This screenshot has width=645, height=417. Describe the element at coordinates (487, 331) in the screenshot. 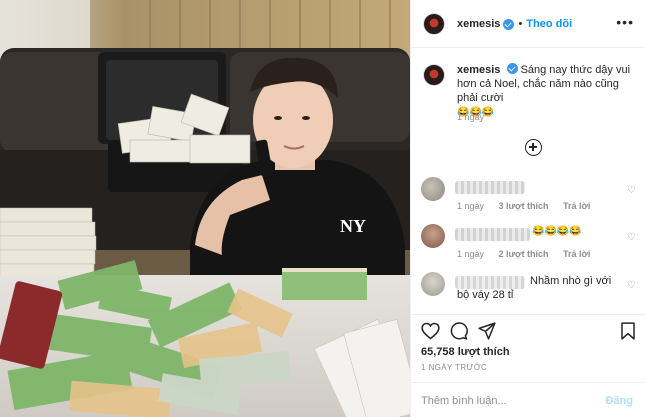

I see `paper-plane-icon` at that location.